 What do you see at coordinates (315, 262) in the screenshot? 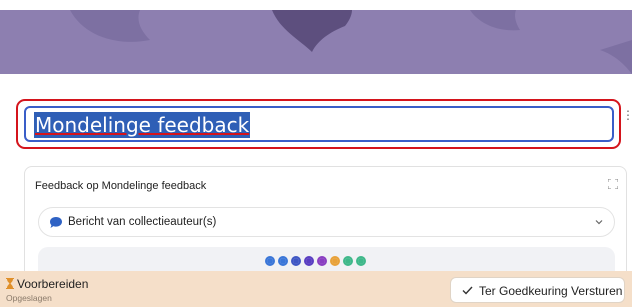
I see `status-dots` at bounding box center [315, 262].